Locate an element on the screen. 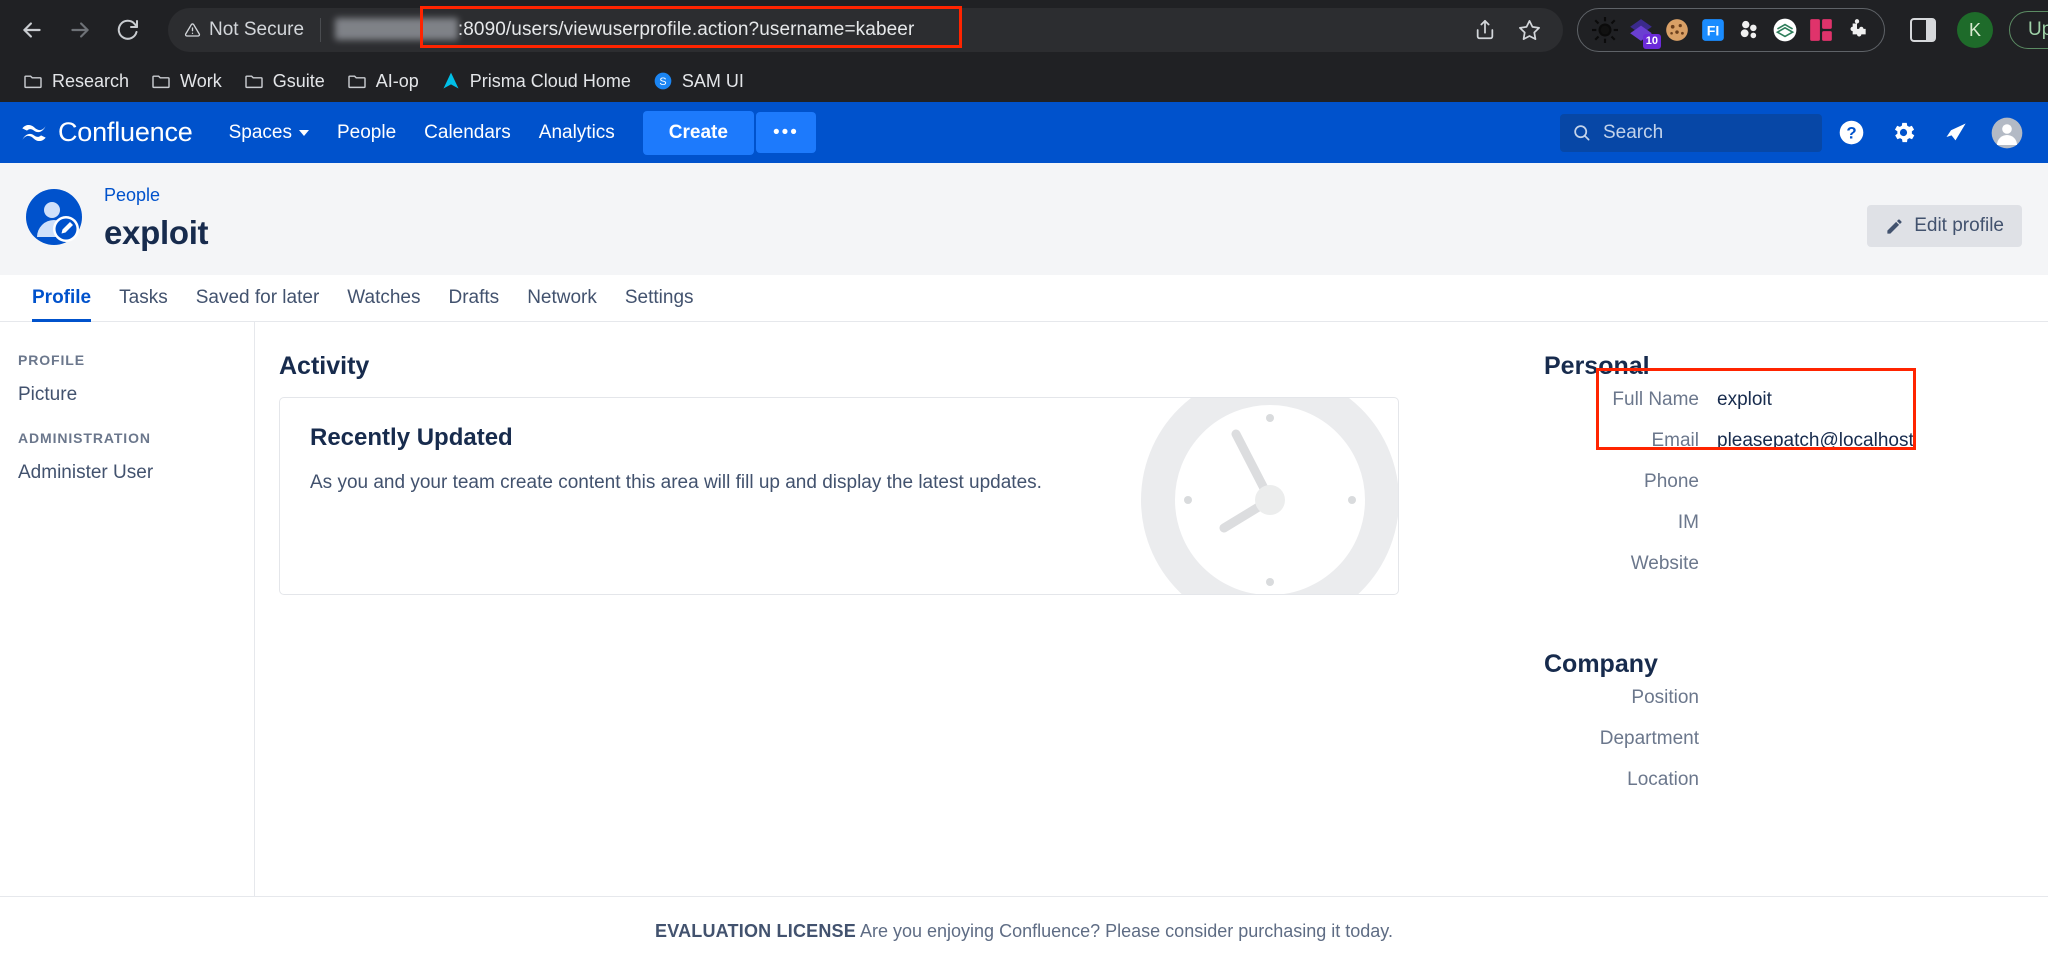 This screenshot has height=954, width=2048. nav-item-people: People is located at coordinates (366, 133).